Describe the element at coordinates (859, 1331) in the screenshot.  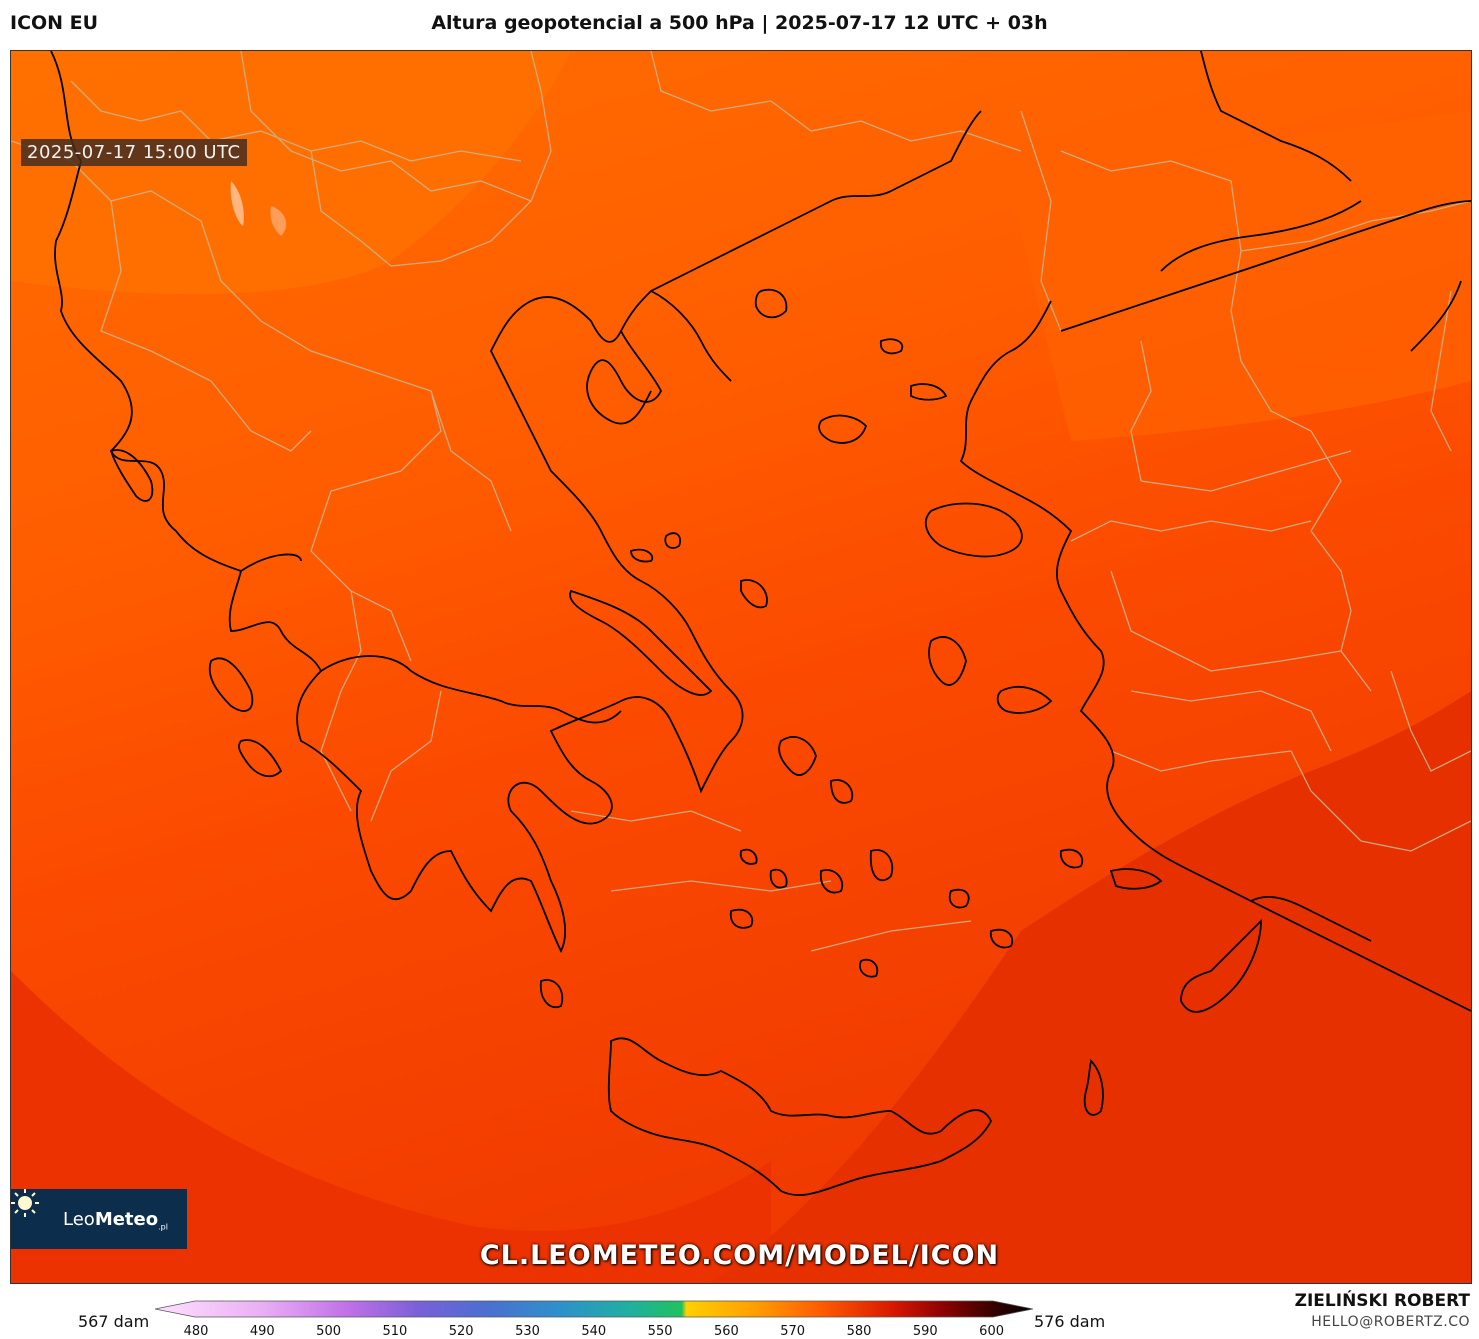
I see `colorbar-tick-label: 580` at that location.